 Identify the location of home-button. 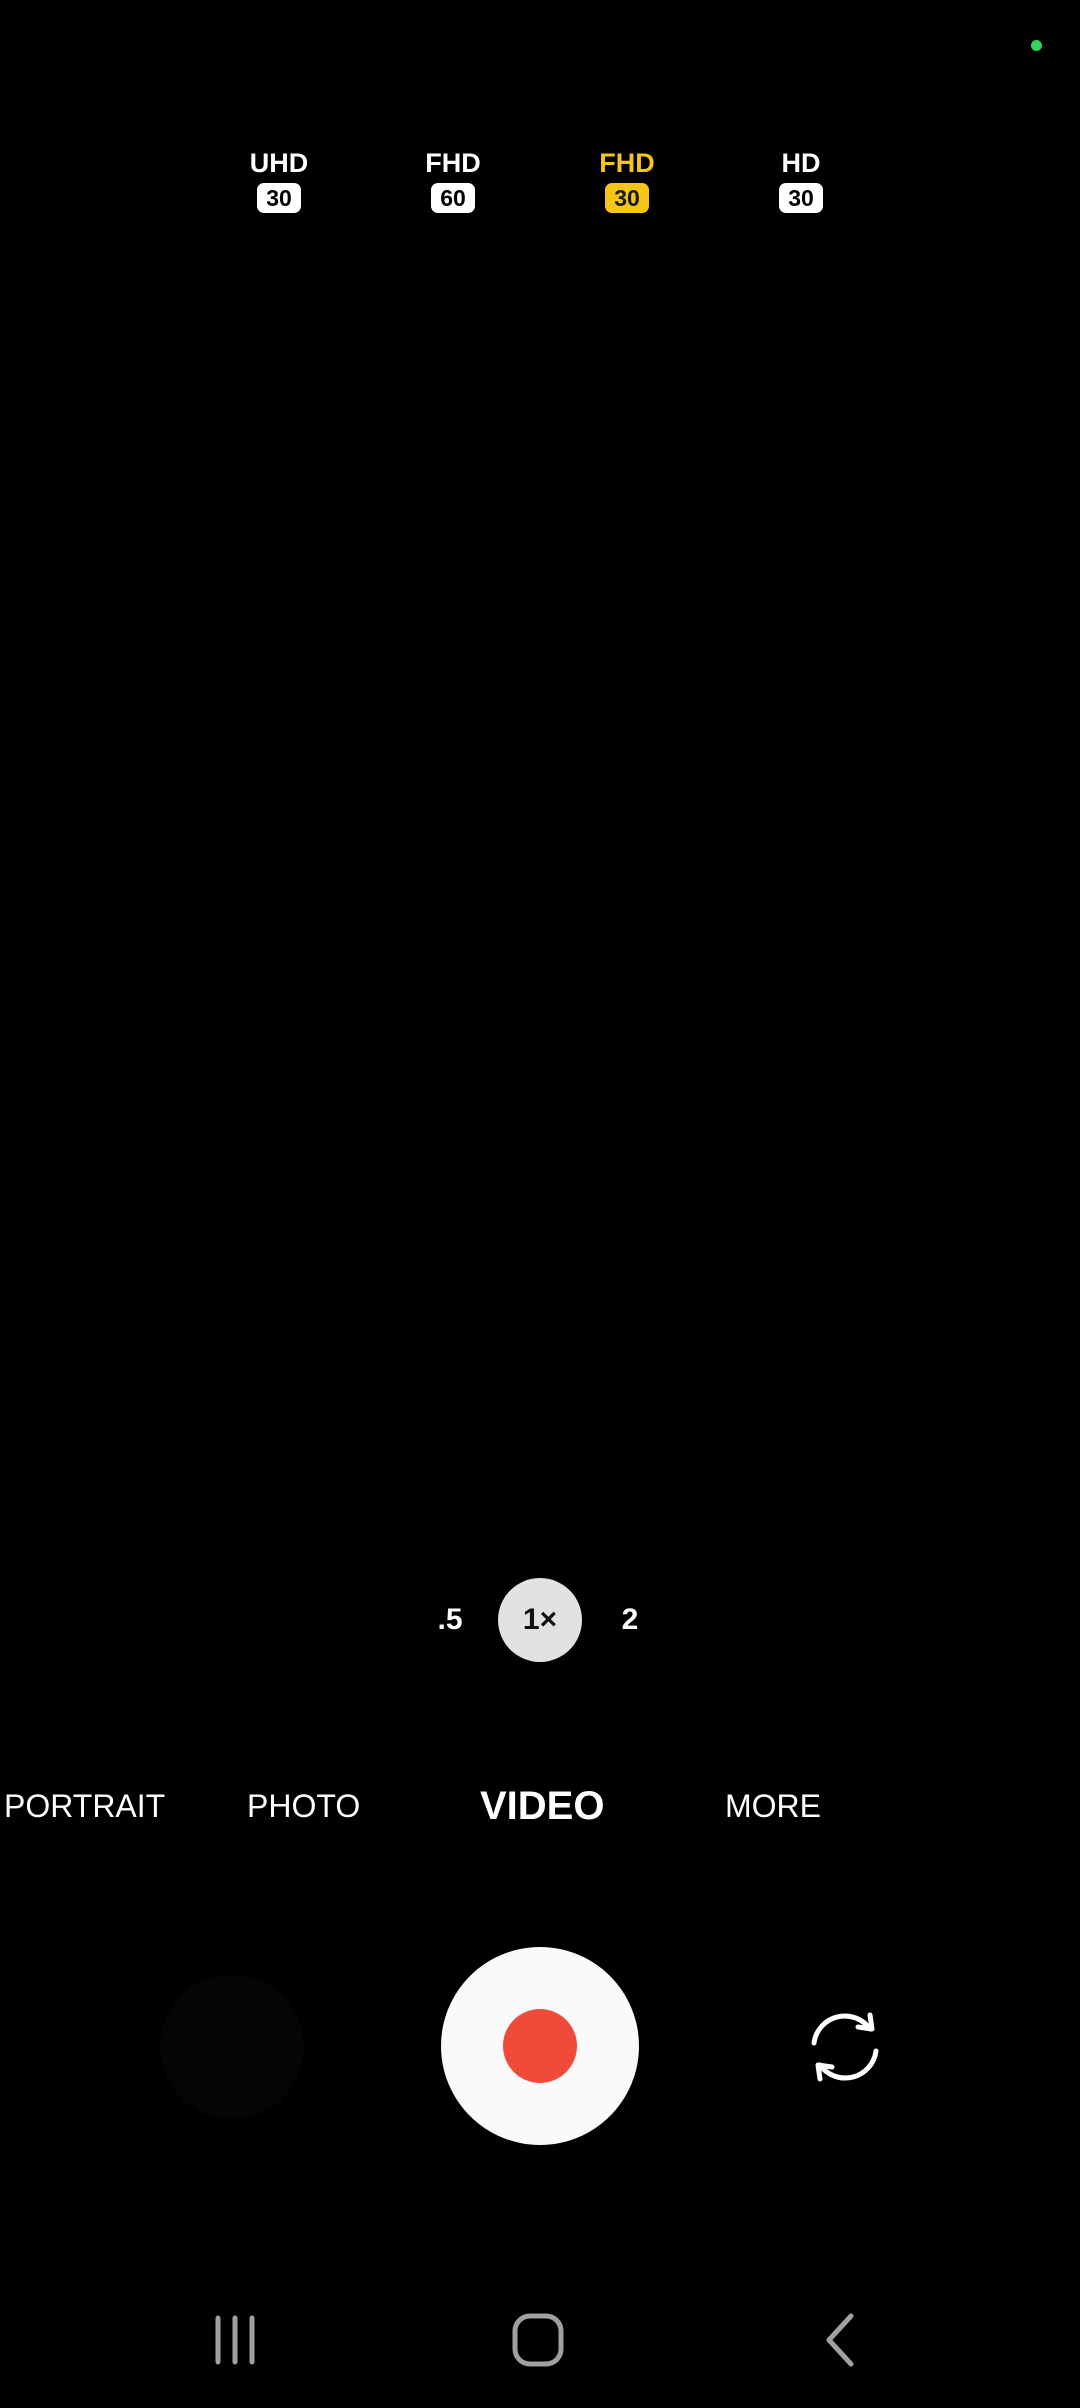
(537, 2340).